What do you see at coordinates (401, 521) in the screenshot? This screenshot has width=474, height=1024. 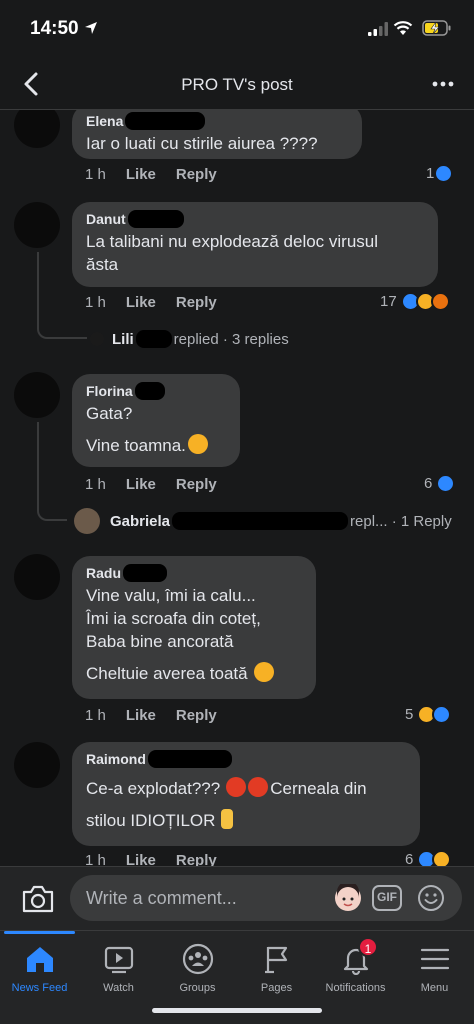 I see `replies-count: repl... · 1 Reply` at bounding box center [401, 521].